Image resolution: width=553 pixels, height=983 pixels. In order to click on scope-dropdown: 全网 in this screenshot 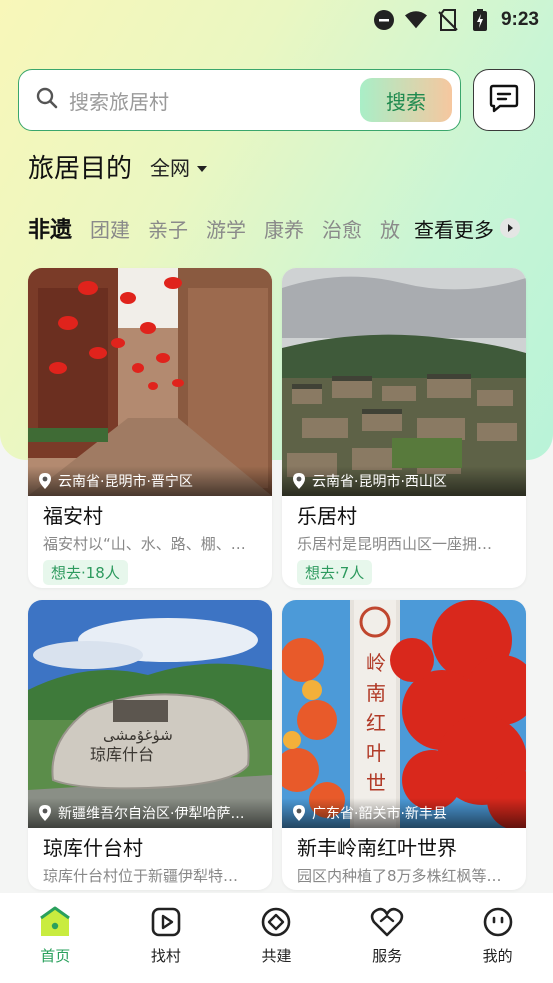, I will do `click(179, 166)`.